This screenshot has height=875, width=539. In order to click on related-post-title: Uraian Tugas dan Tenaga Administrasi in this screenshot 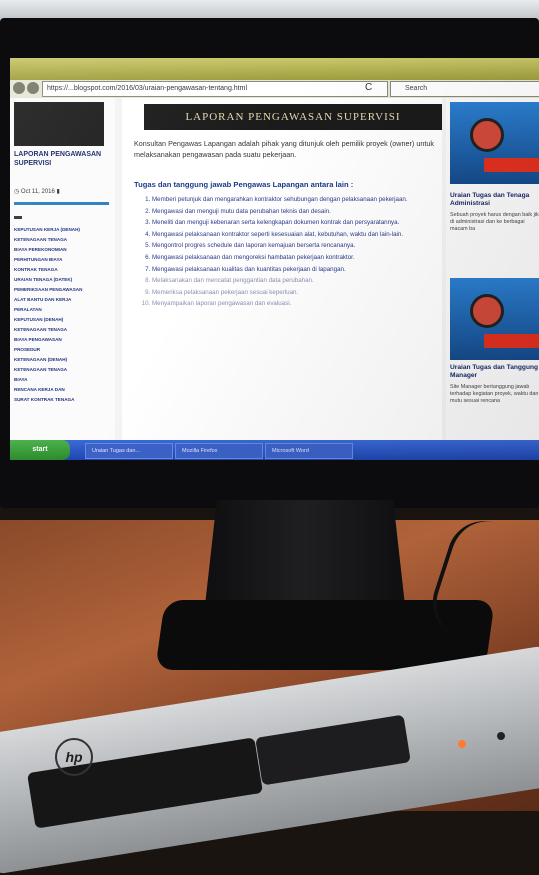, I will do `click(494, 200)`.